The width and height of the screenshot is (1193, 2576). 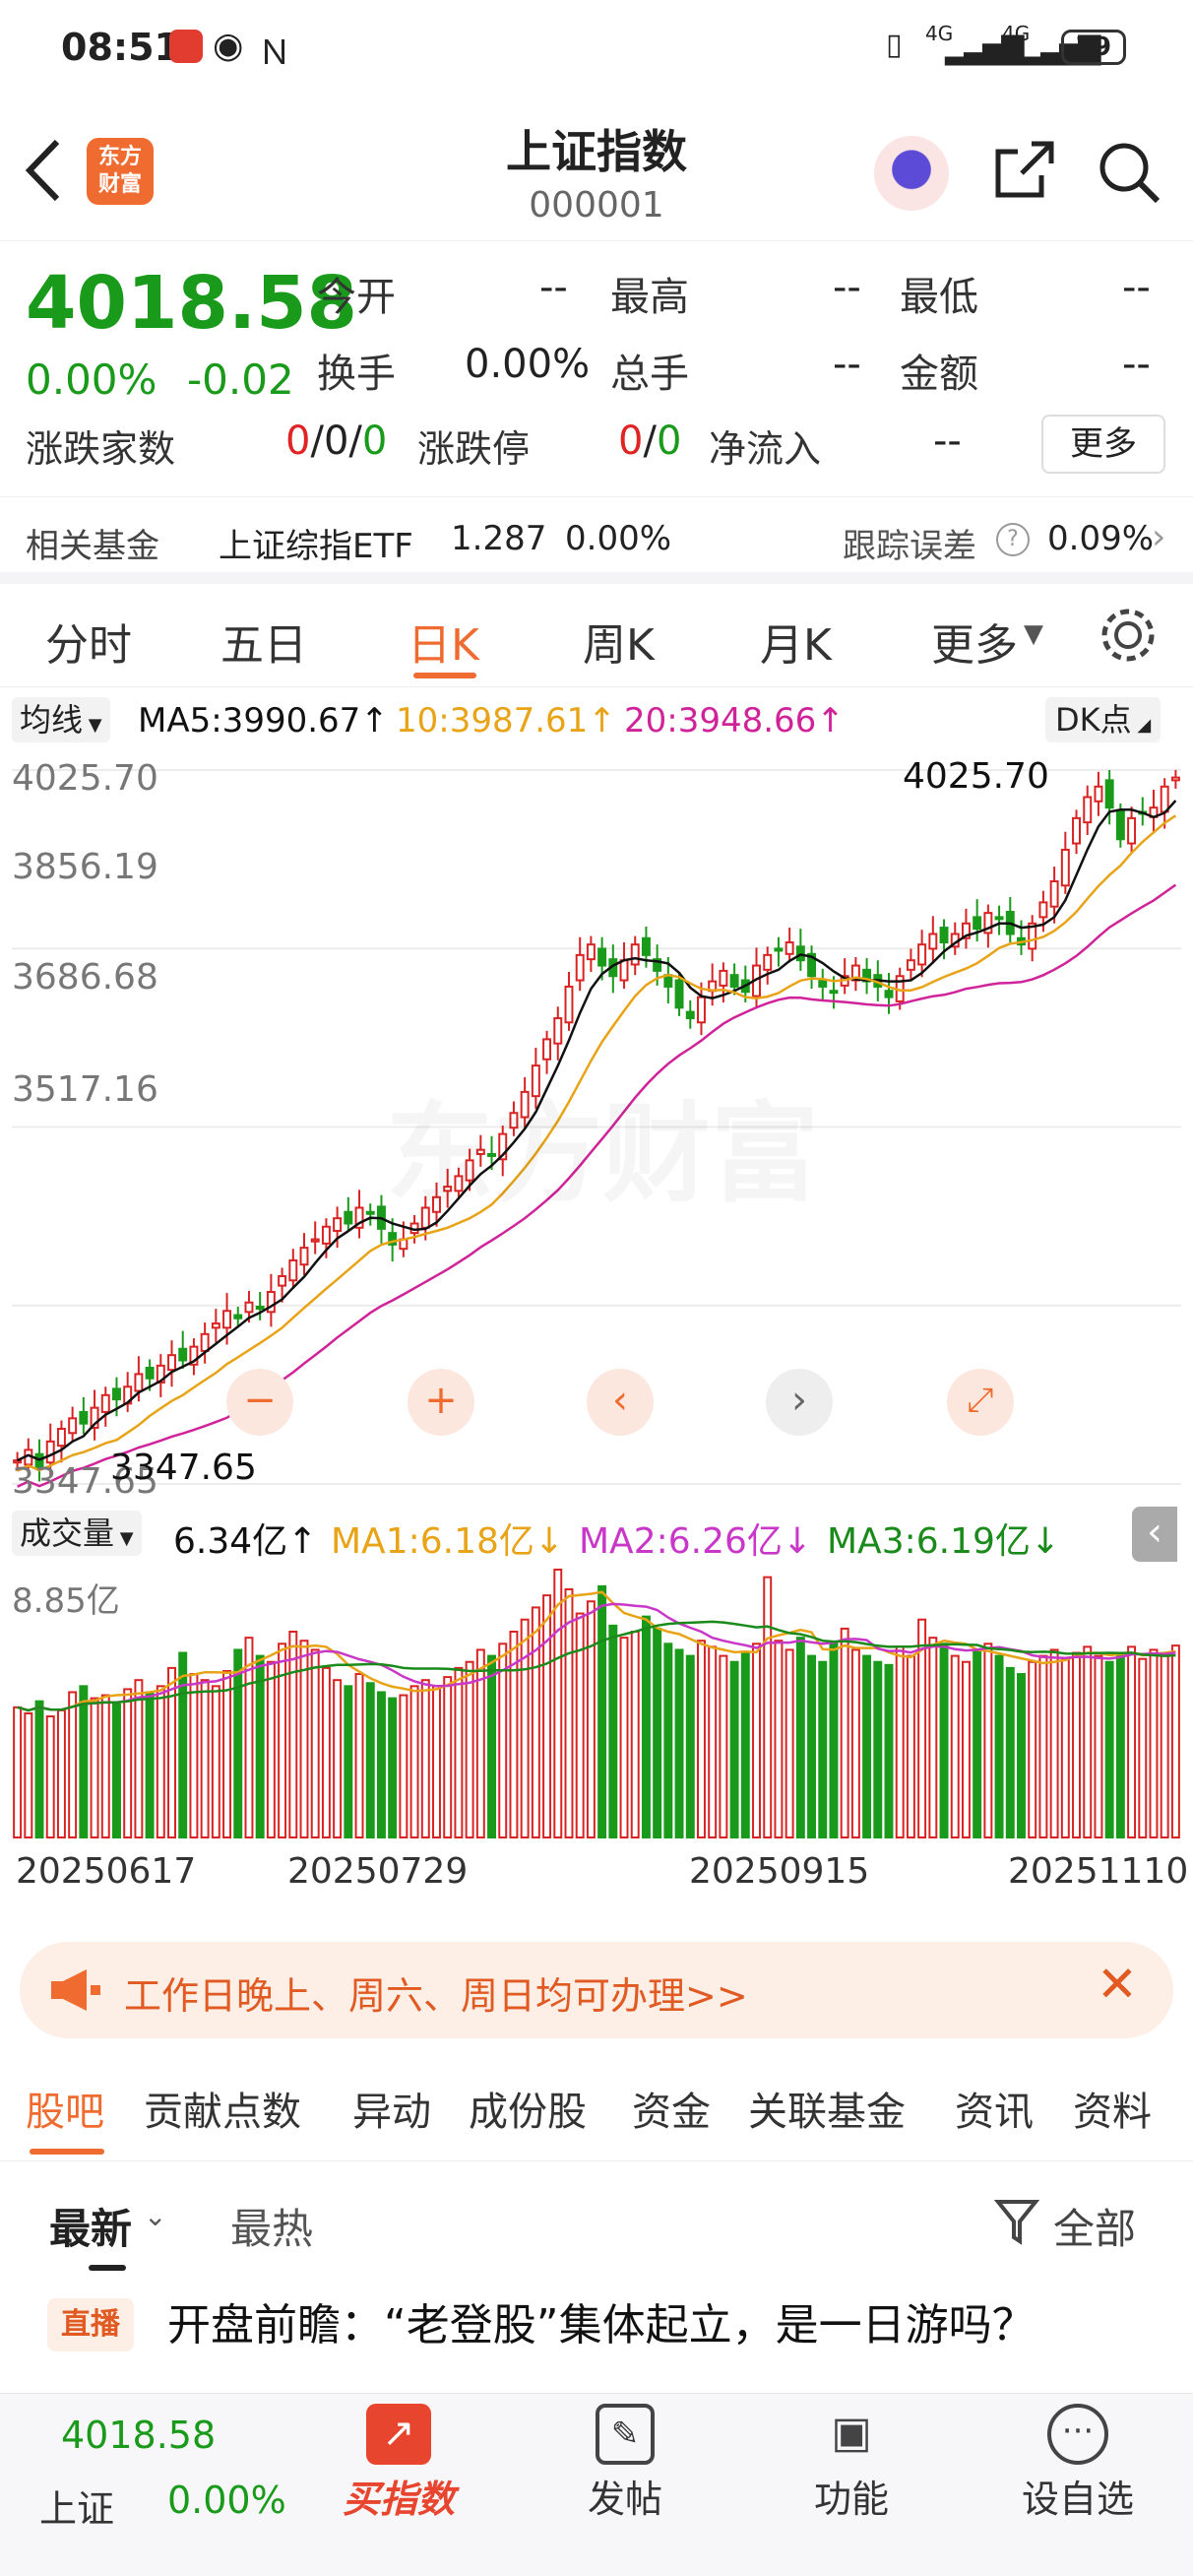 I want to click on feed-tab-hot: 最热, so click(x=271, y=2226).